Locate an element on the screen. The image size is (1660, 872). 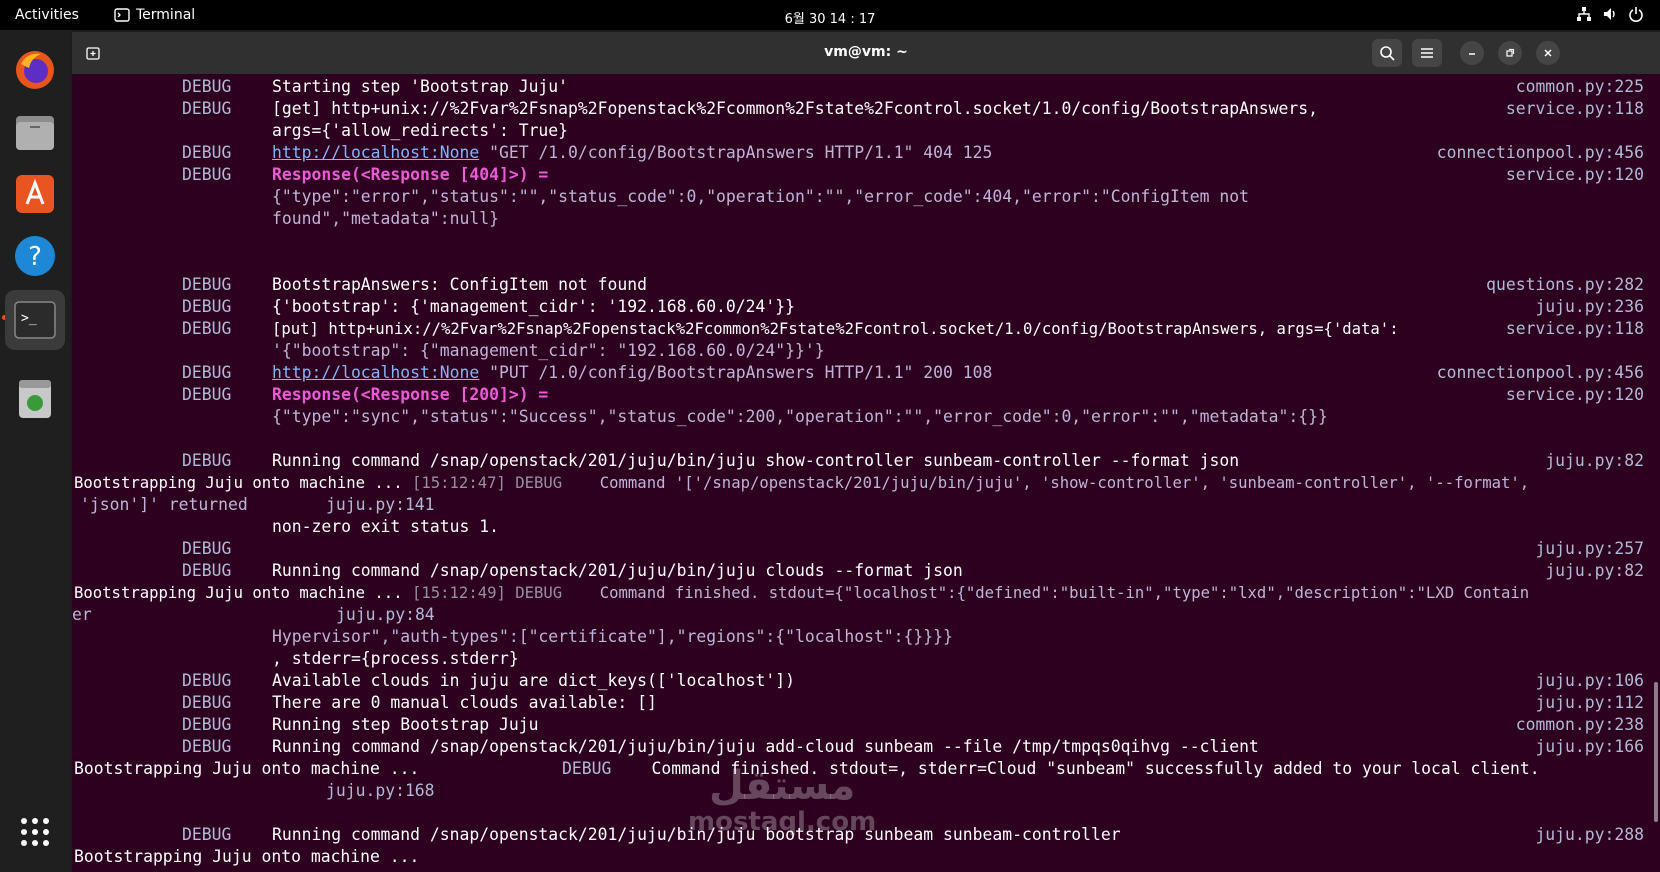
log-source: juju.py:236 is located at coordinates (1589, 306).